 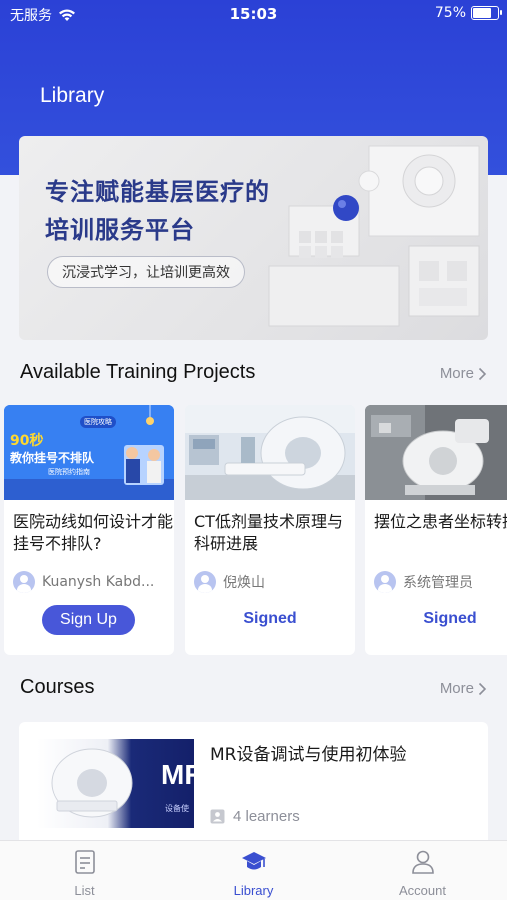 I want to click on courses-more-link: More, so click(x=463, y=688).